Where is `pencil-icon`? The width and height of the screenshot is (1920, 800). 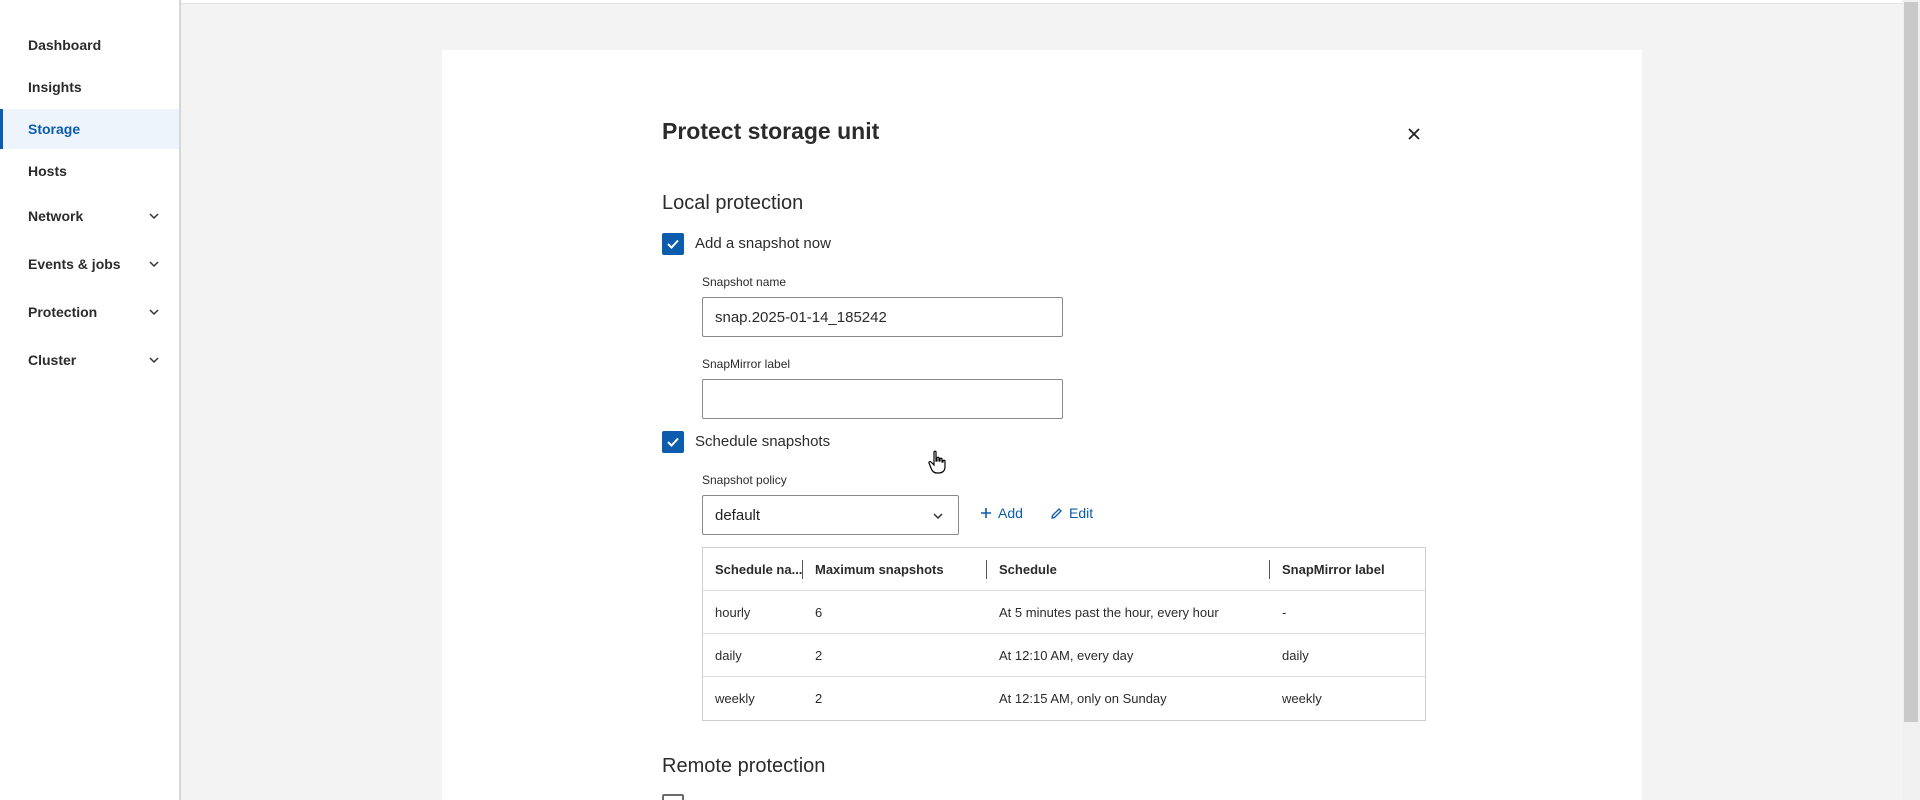 pencil-icon is located at coordinates (1056, 513).